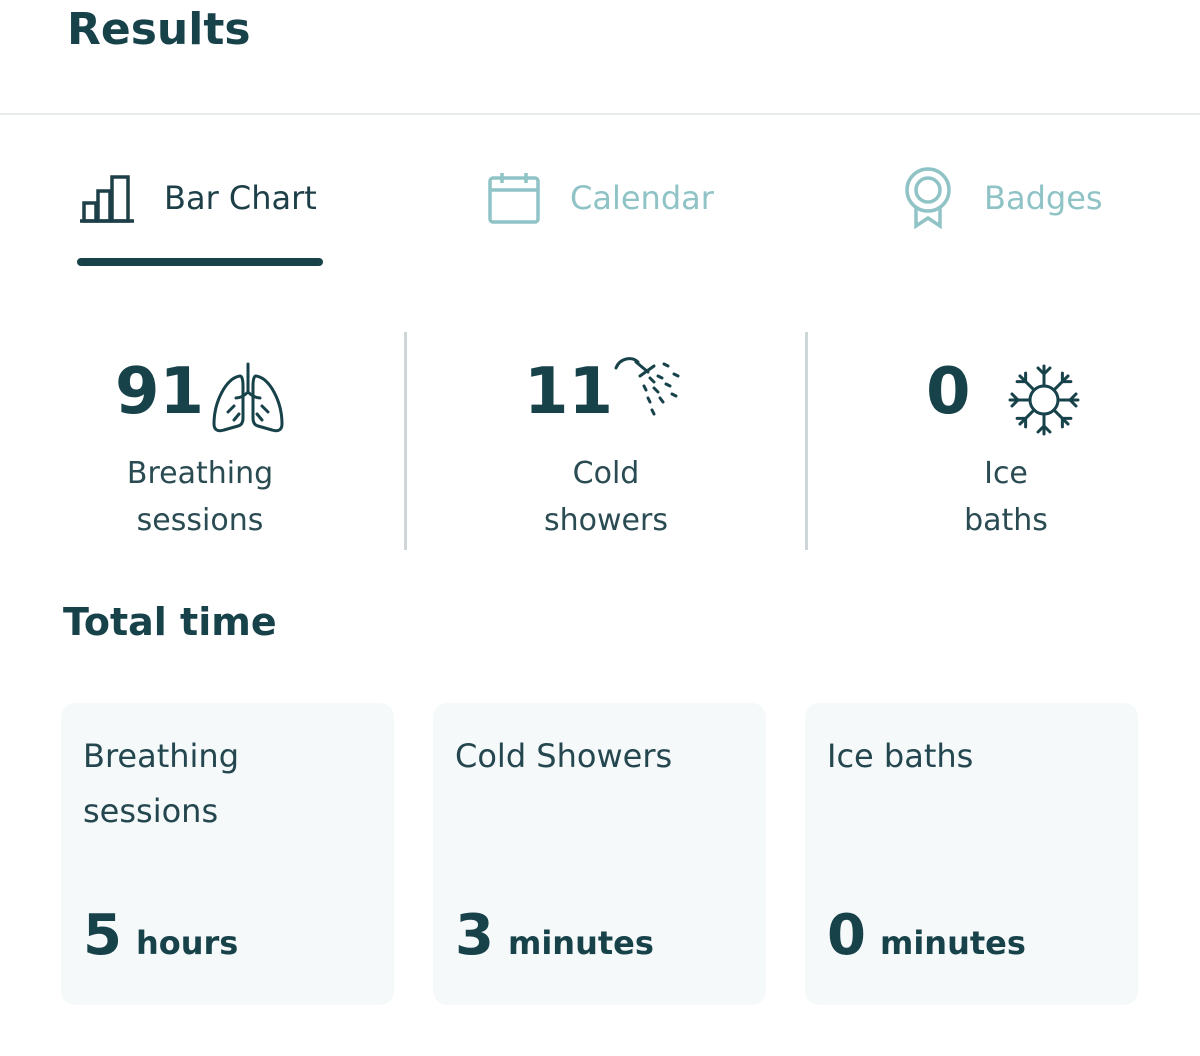 This screenshot has width=1200, height=1056. I want to click on tab-bar-chart: Bar Chart, so click(198, 198).